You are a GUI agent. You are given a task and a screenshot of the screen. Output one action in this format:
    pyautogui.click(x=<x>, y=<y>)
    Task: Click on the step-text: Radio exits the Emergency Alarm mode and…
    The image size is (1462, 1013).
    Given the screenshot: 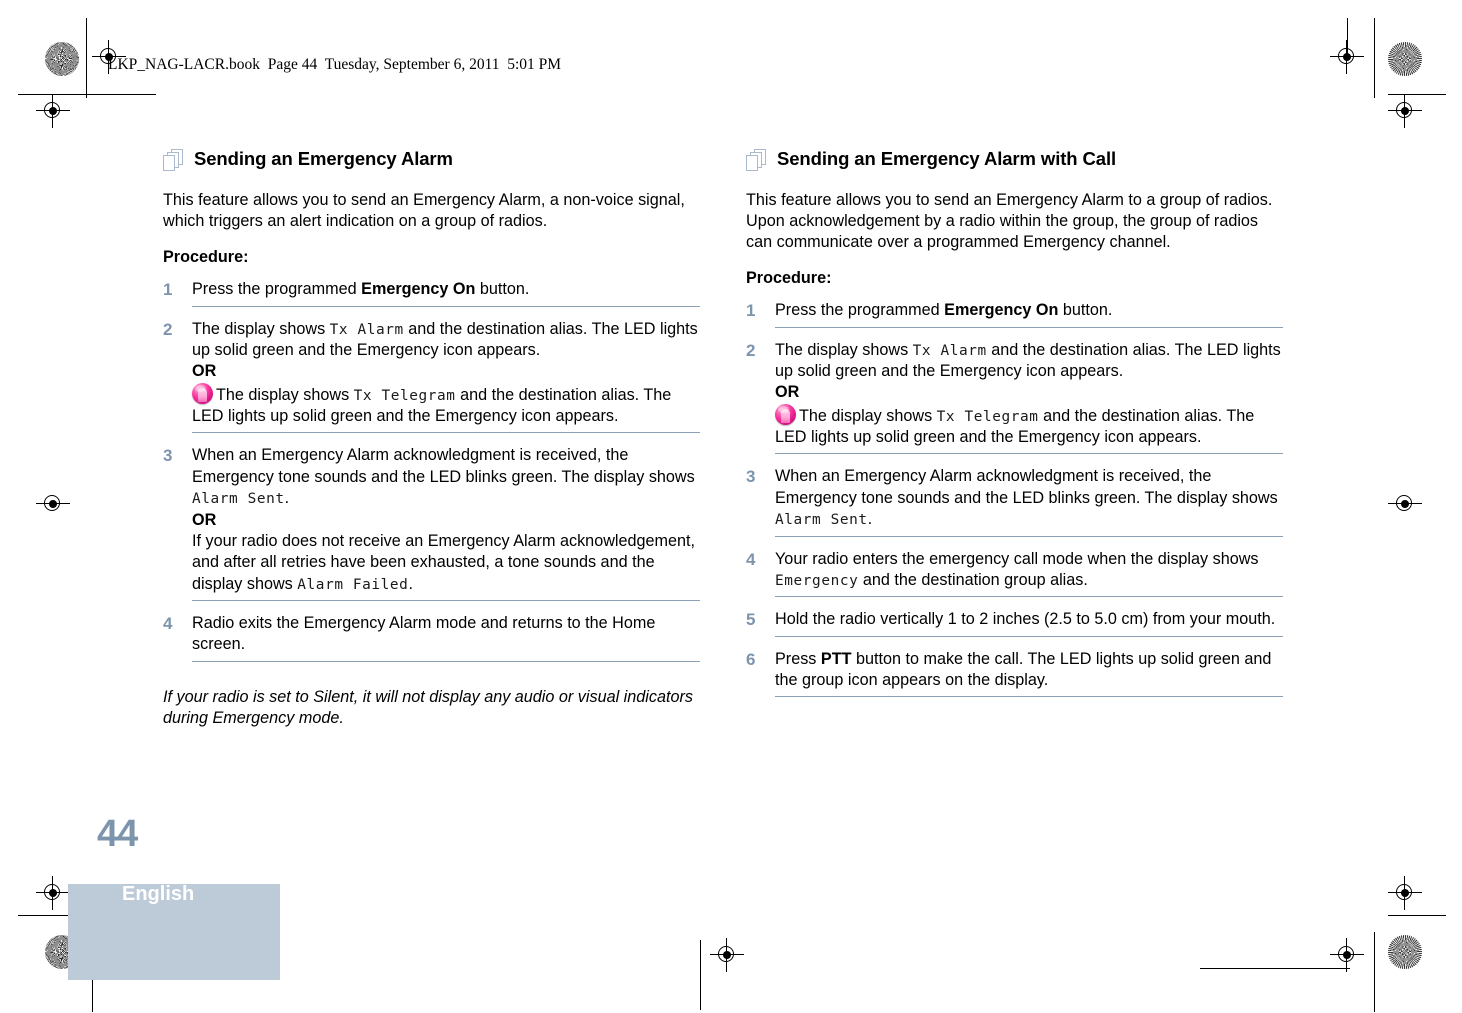 What is the action you would take?
    pyautogui.click(x=424, y=634)
    